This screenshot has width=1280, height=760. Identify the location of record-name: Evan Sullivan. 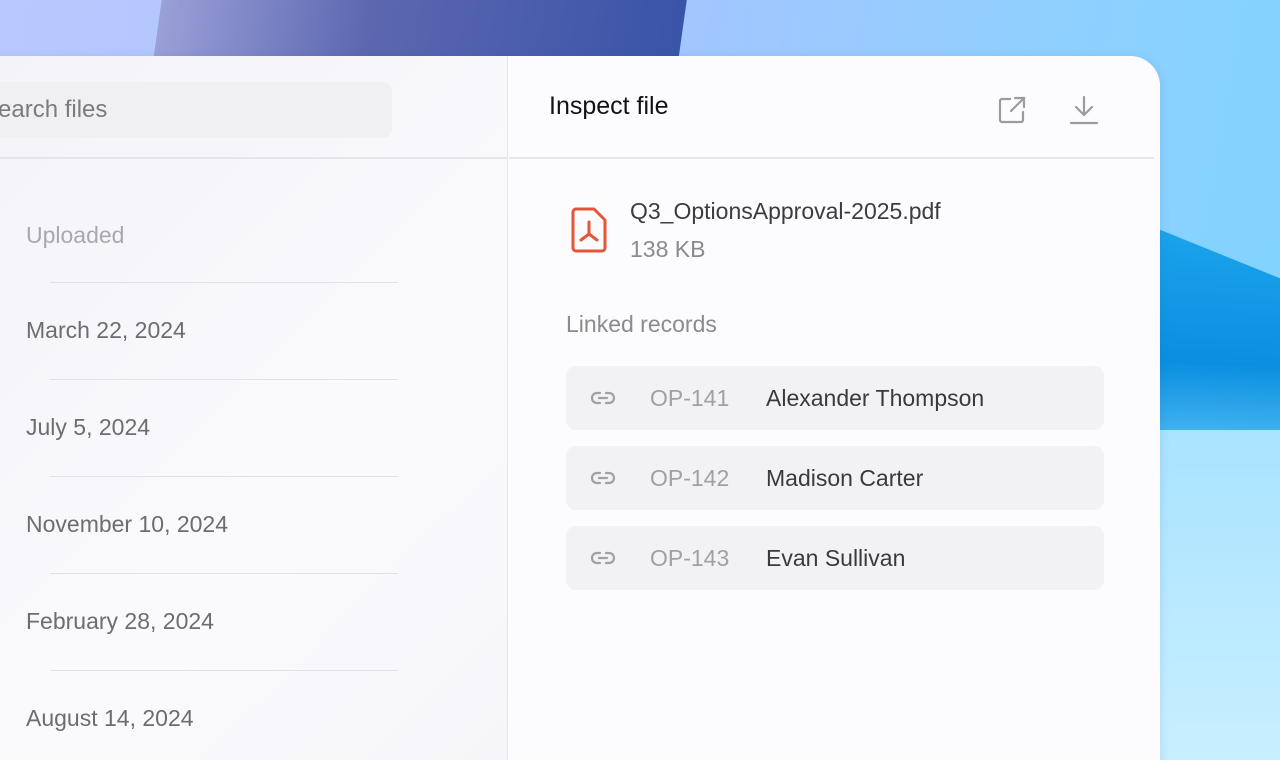
(836, 557).